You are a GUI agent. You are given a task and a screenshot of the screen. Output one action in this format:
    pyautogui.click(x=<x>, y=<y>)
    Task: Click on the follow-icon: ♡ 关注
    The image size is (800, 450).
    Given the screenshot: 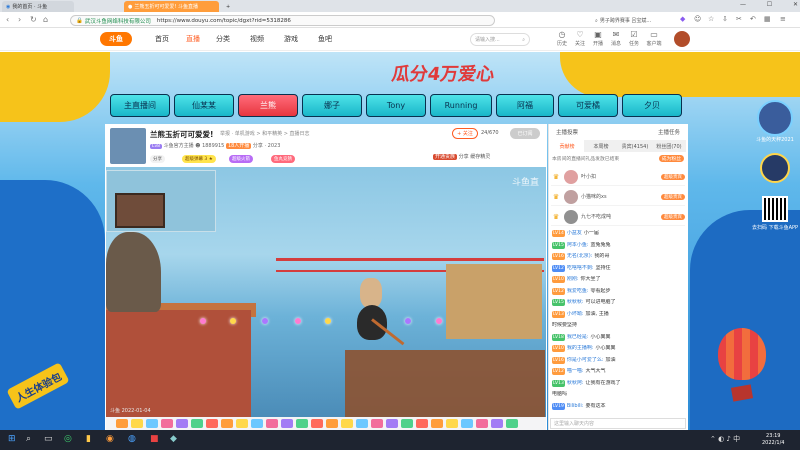 What is the action you would take?
    pyautogui.click(x=580, y=38)
    